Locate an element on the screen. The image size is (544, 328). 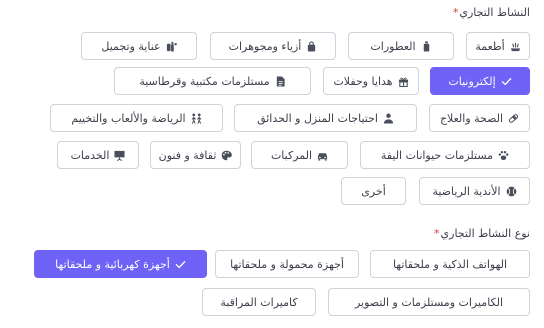
activity-option-label: أزياء ومجوهرات is located at coordinates (265, 46).